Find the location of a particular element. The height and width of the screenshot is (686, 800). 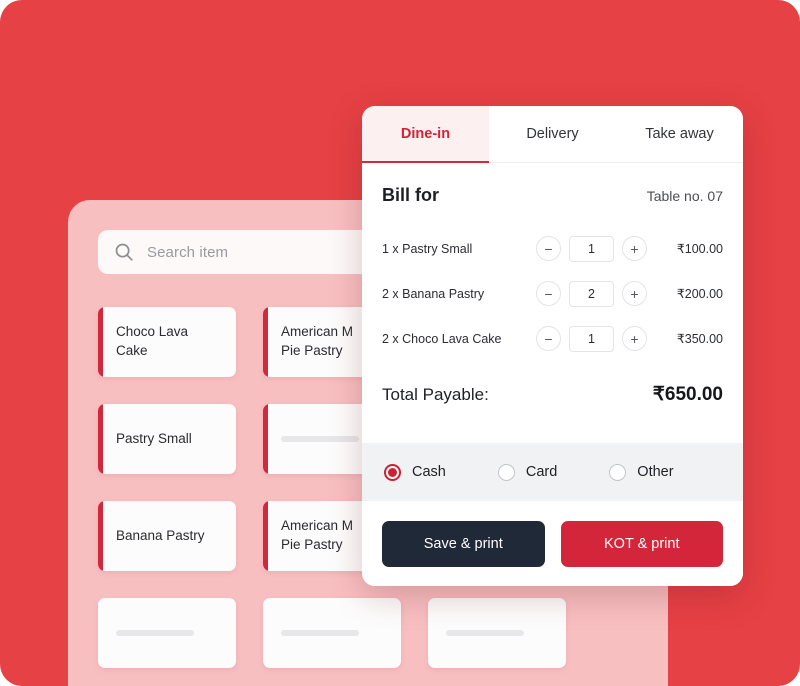

bill-item-price: ₹200.00 is located at coordinates (699, 294).